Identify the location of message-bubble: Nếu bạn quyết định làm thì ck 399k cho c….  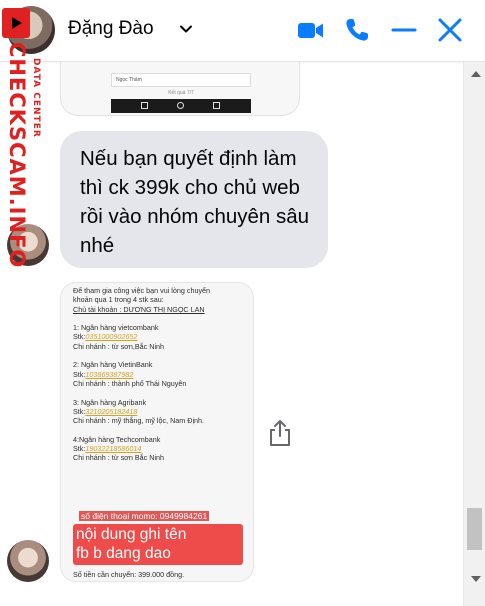
(194, 199).